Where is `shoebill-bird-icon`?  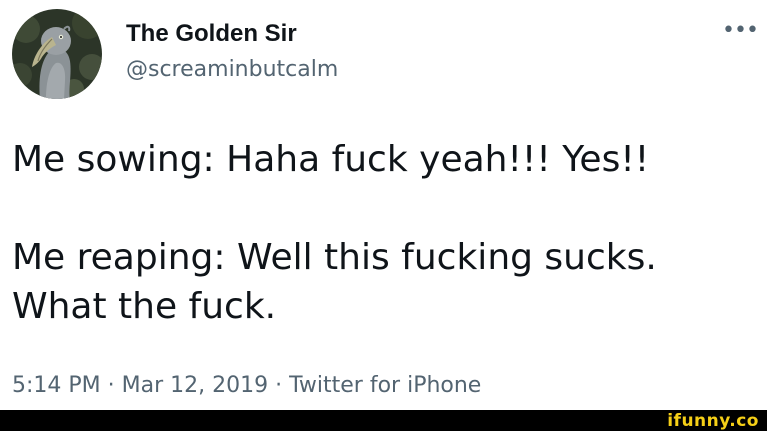
shoebill-bird-icon is located at coordinates (57, 54).